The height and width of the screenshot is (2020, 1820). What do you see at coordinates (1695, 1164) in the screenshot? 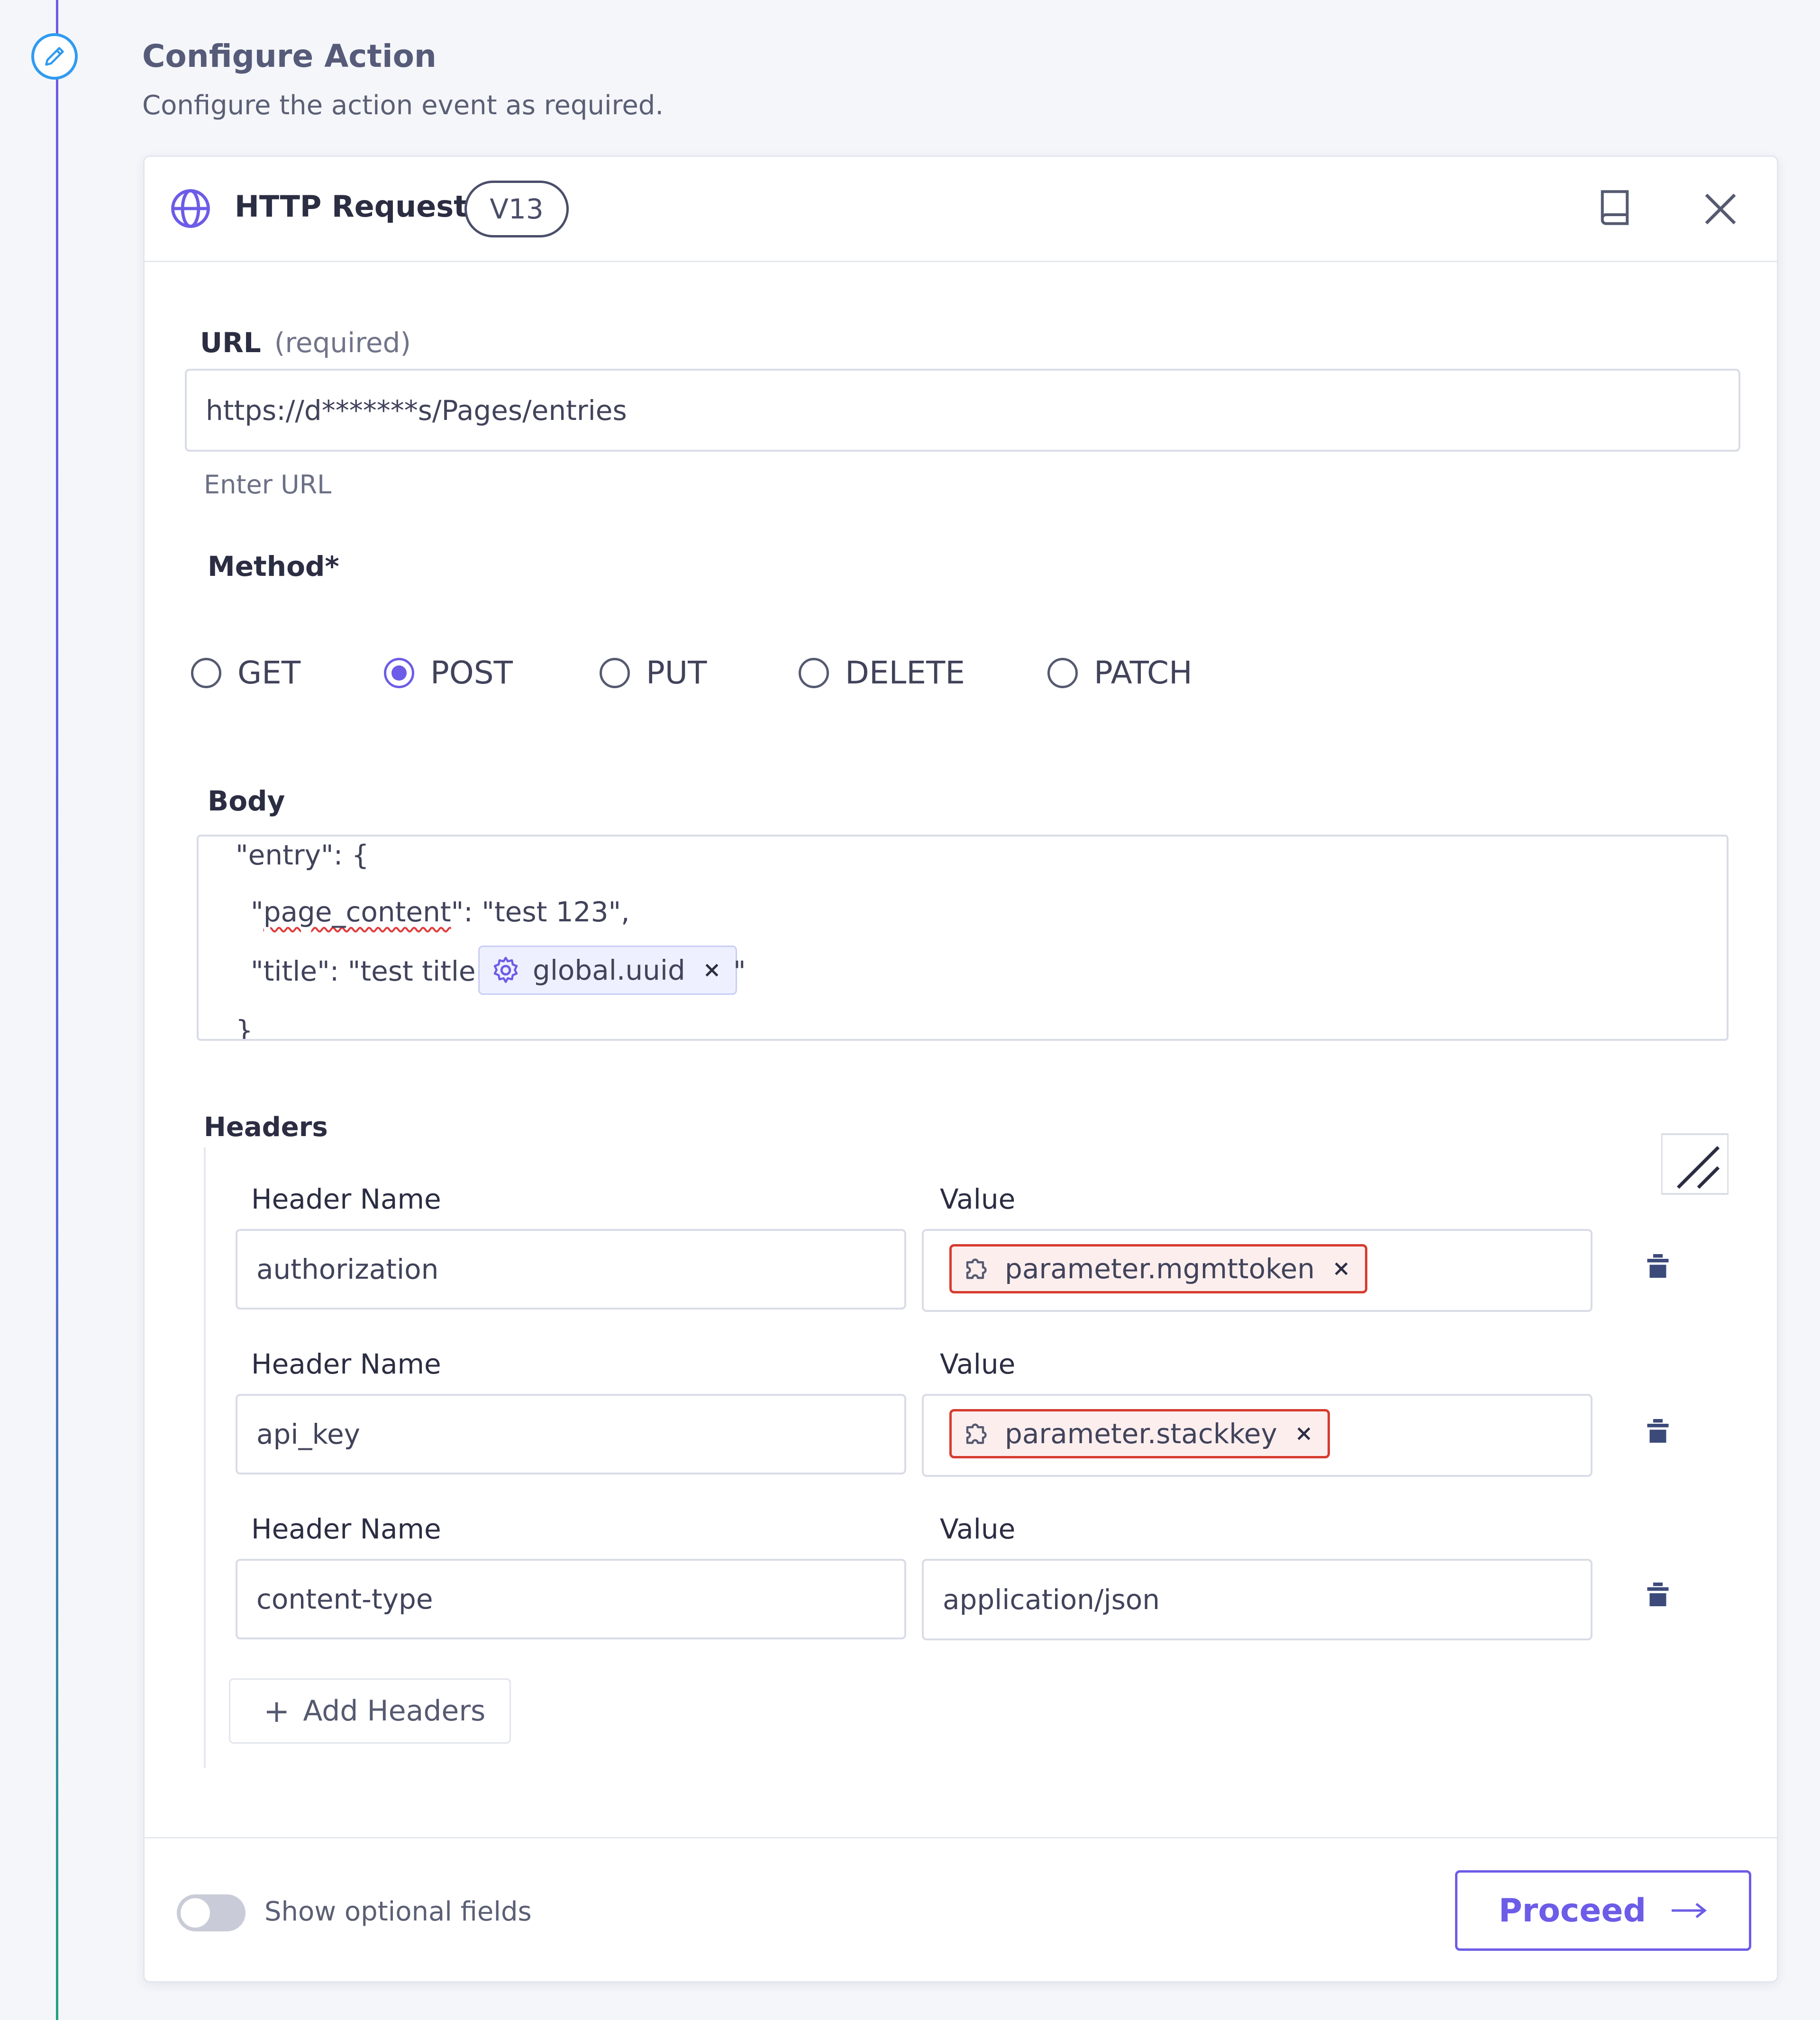
I see `resize-handle-icon` at bounding box center [1695, 1164].